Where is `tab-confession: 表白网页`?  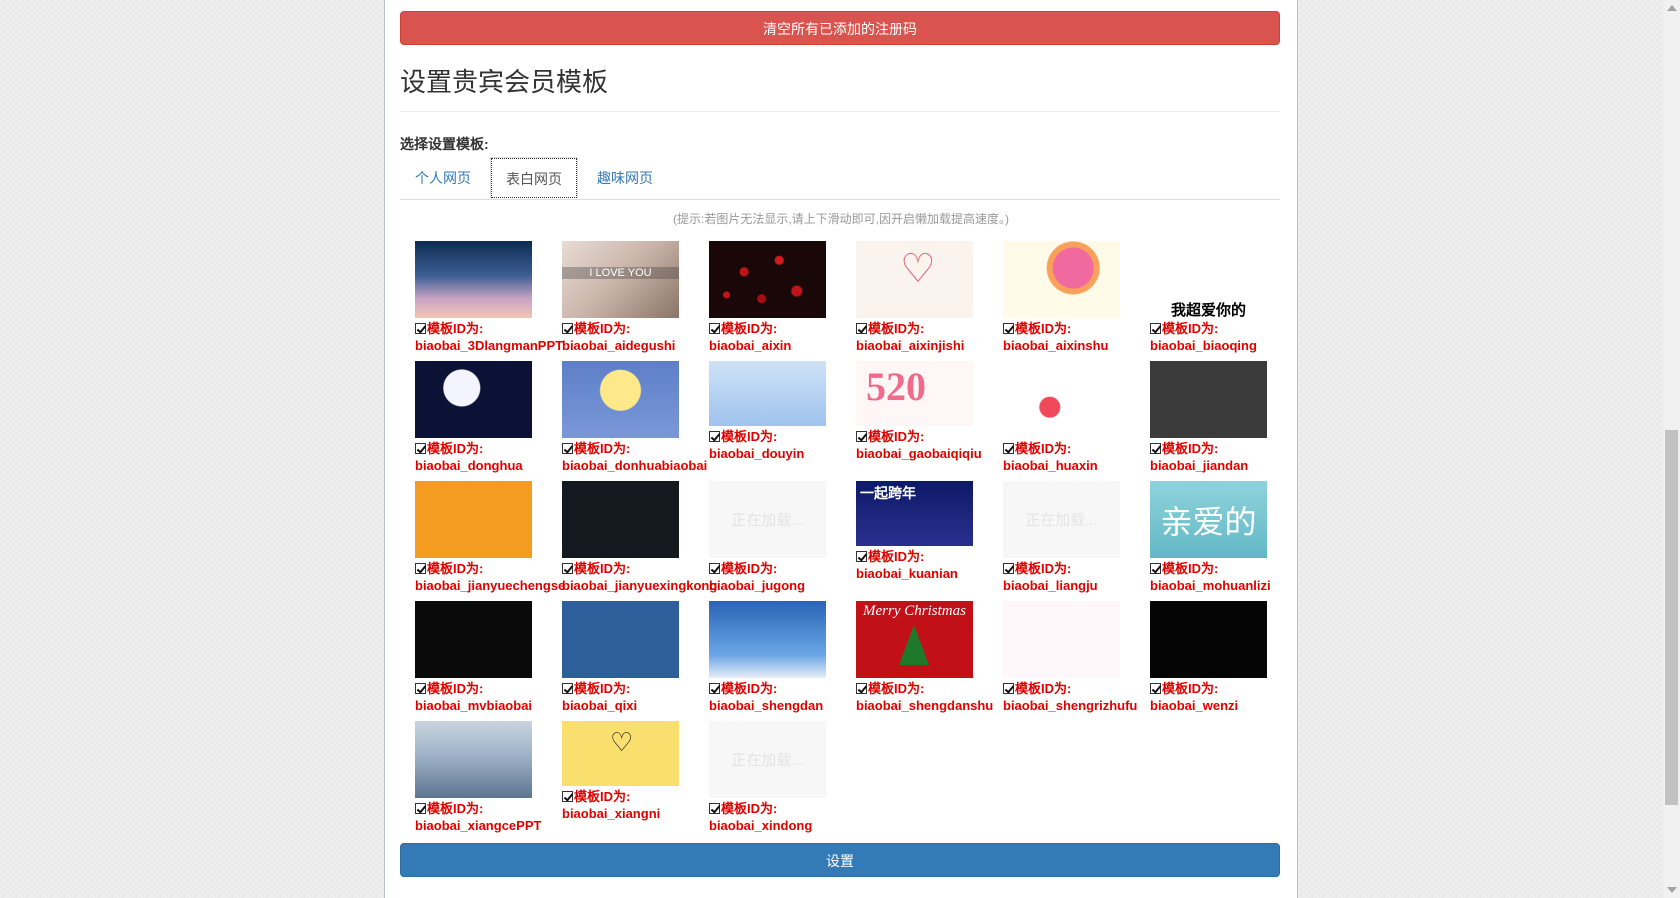 tab-confession: 表白网页 is located at coordinates (534, 178).